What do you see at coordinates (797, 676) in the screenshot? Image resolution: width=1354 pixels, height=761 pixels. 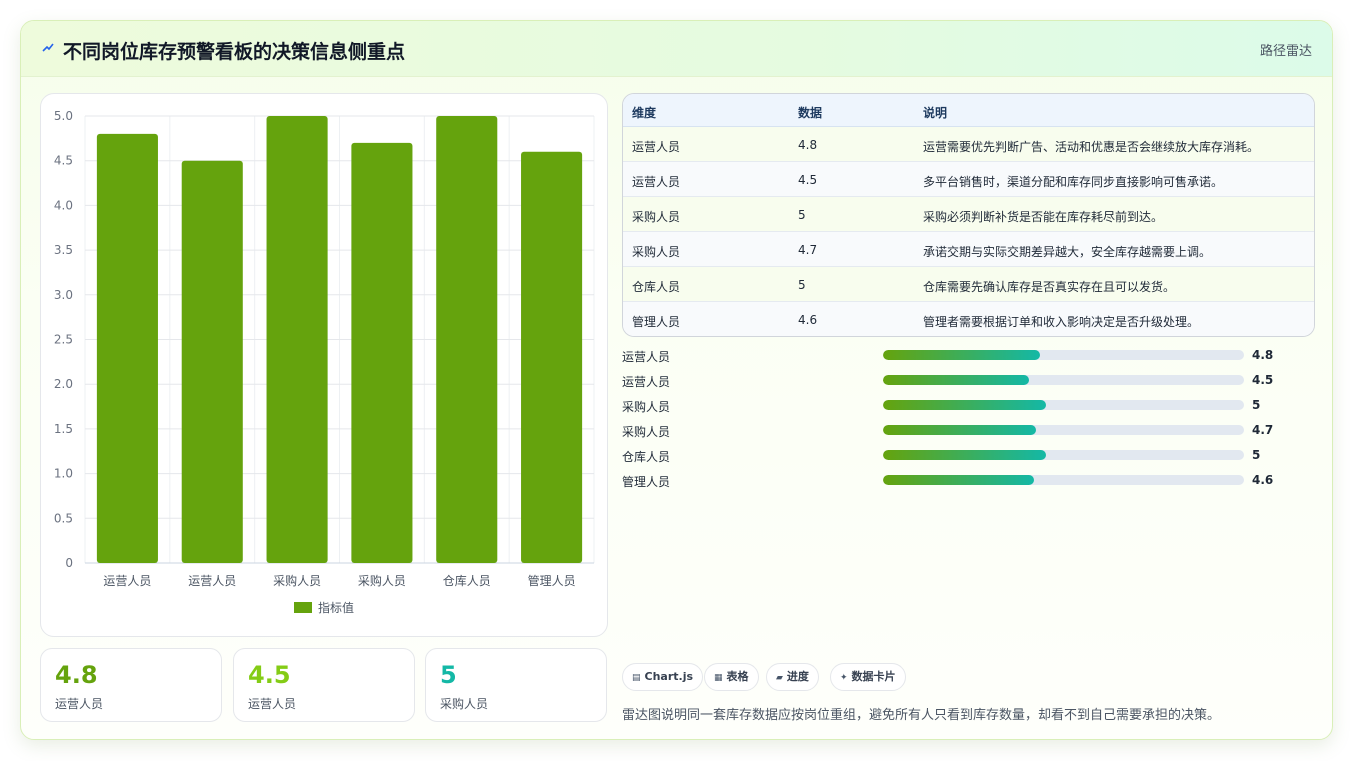 I see `chip-label: 进度` at bounding box center [797, 676].